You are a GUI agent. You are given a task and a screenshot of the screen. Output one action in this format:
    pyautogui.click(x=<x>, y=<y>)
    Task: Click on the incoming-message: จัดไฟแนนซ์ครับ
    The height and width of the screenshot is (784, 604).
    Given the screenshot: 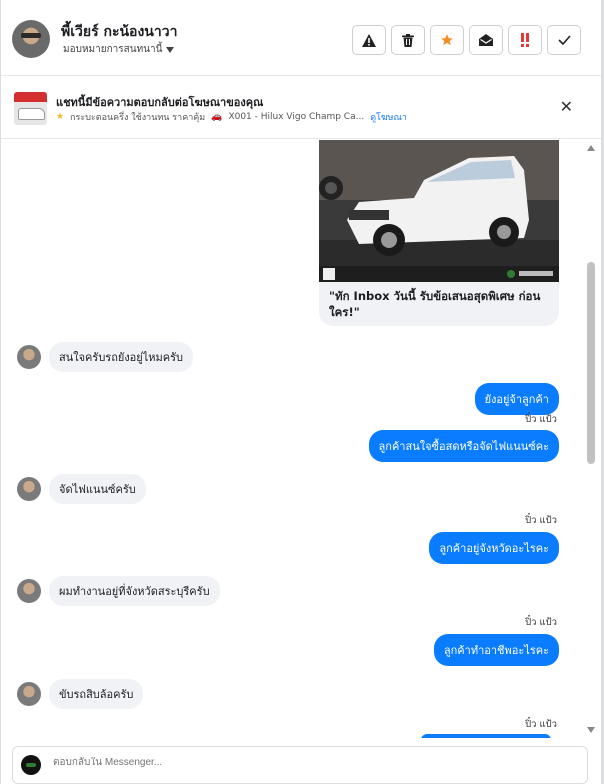 What is the action you would take?
    pyautogui.click(x=81, y=489)
    